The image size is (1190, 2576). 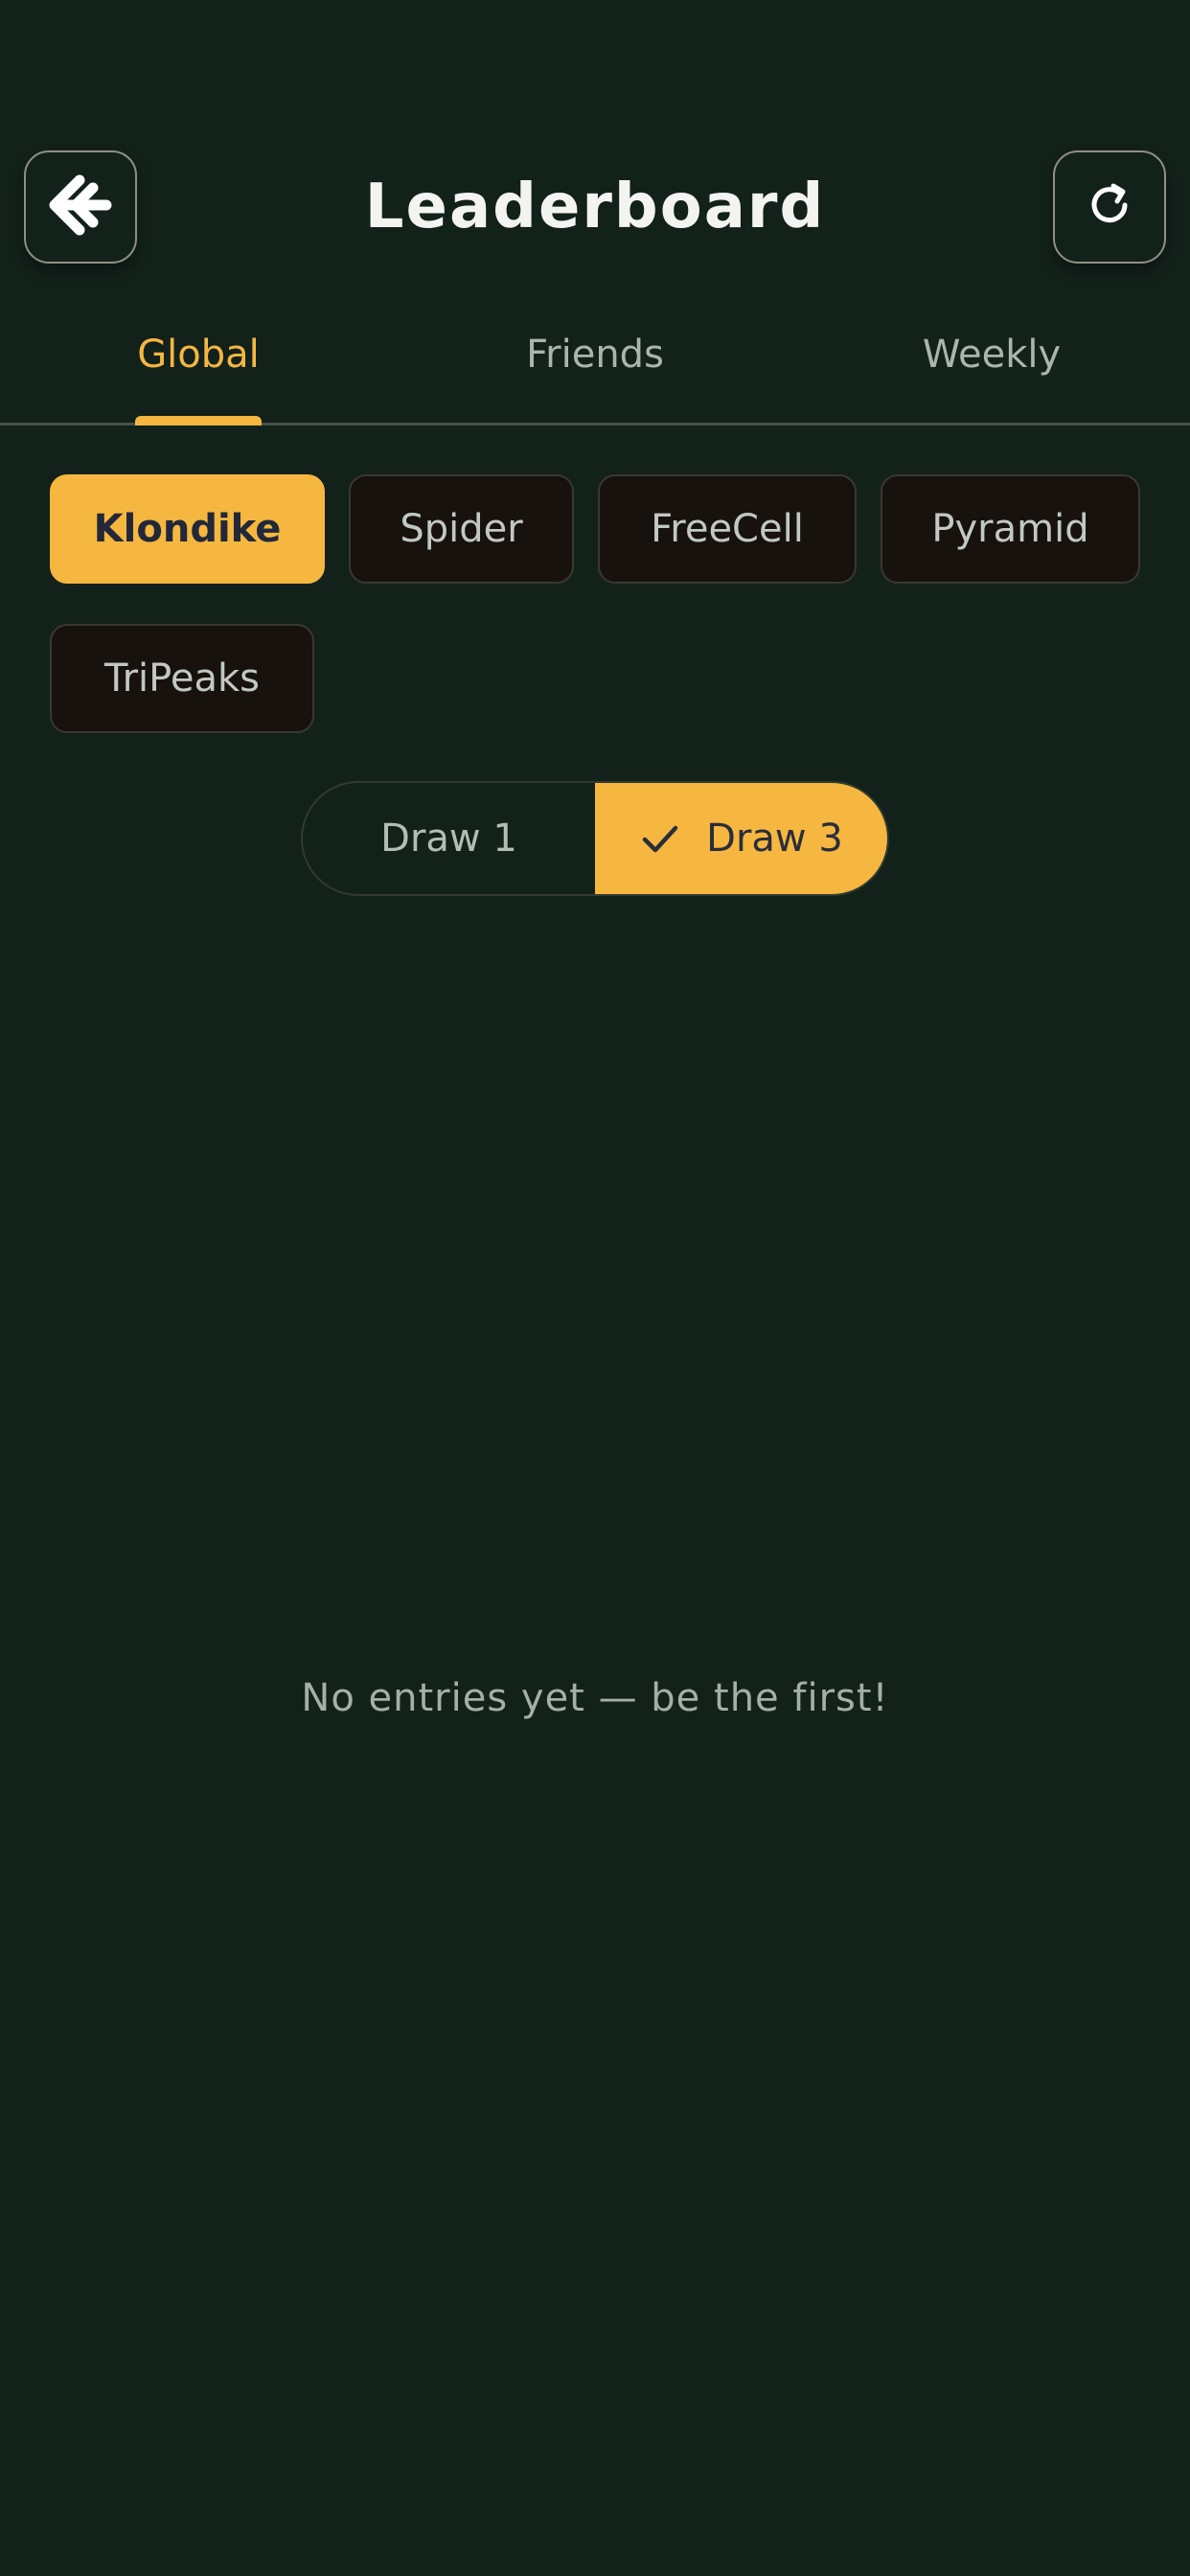 I want to click on page-title: Leaderboard, so click(x=595, y=207).